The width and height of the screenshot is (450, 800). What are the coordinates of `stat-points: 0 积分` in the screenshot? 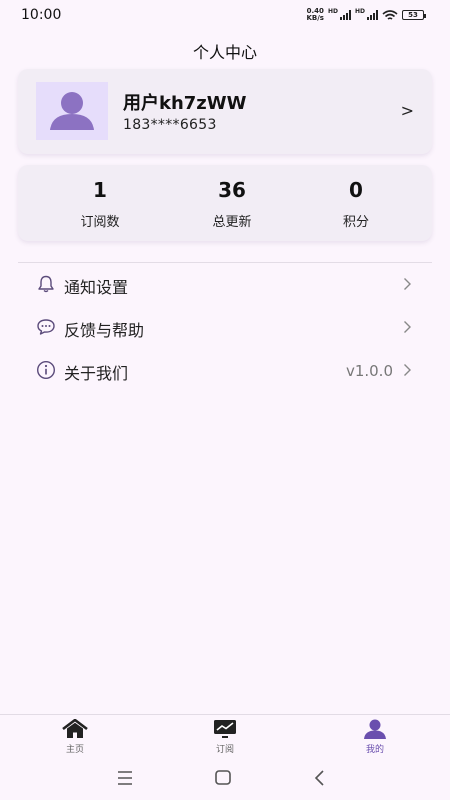 It's located at (356, 203).